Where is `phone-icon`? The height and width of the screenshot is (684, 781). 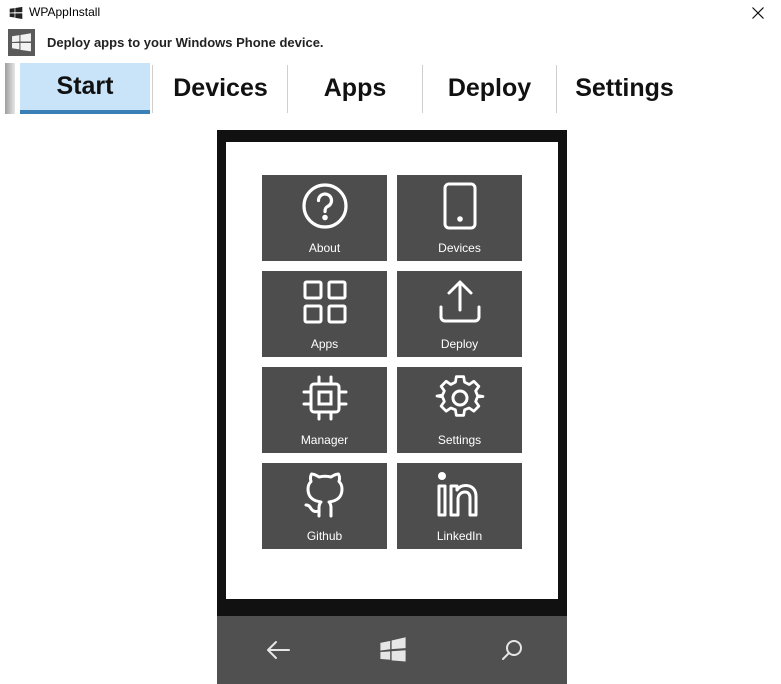
phone-icon is located at coordinates (459, 206).